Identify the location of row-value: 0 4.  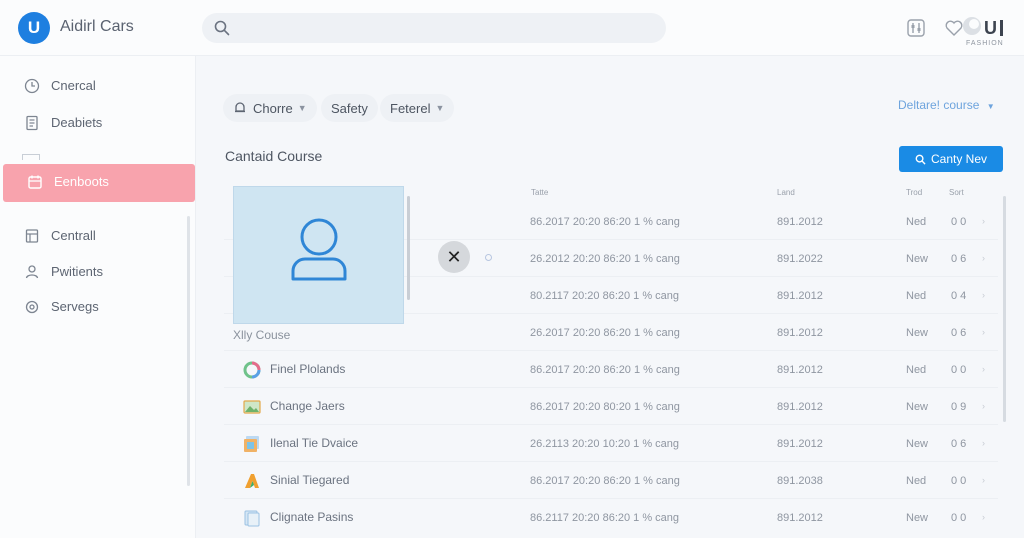
(959, 296).